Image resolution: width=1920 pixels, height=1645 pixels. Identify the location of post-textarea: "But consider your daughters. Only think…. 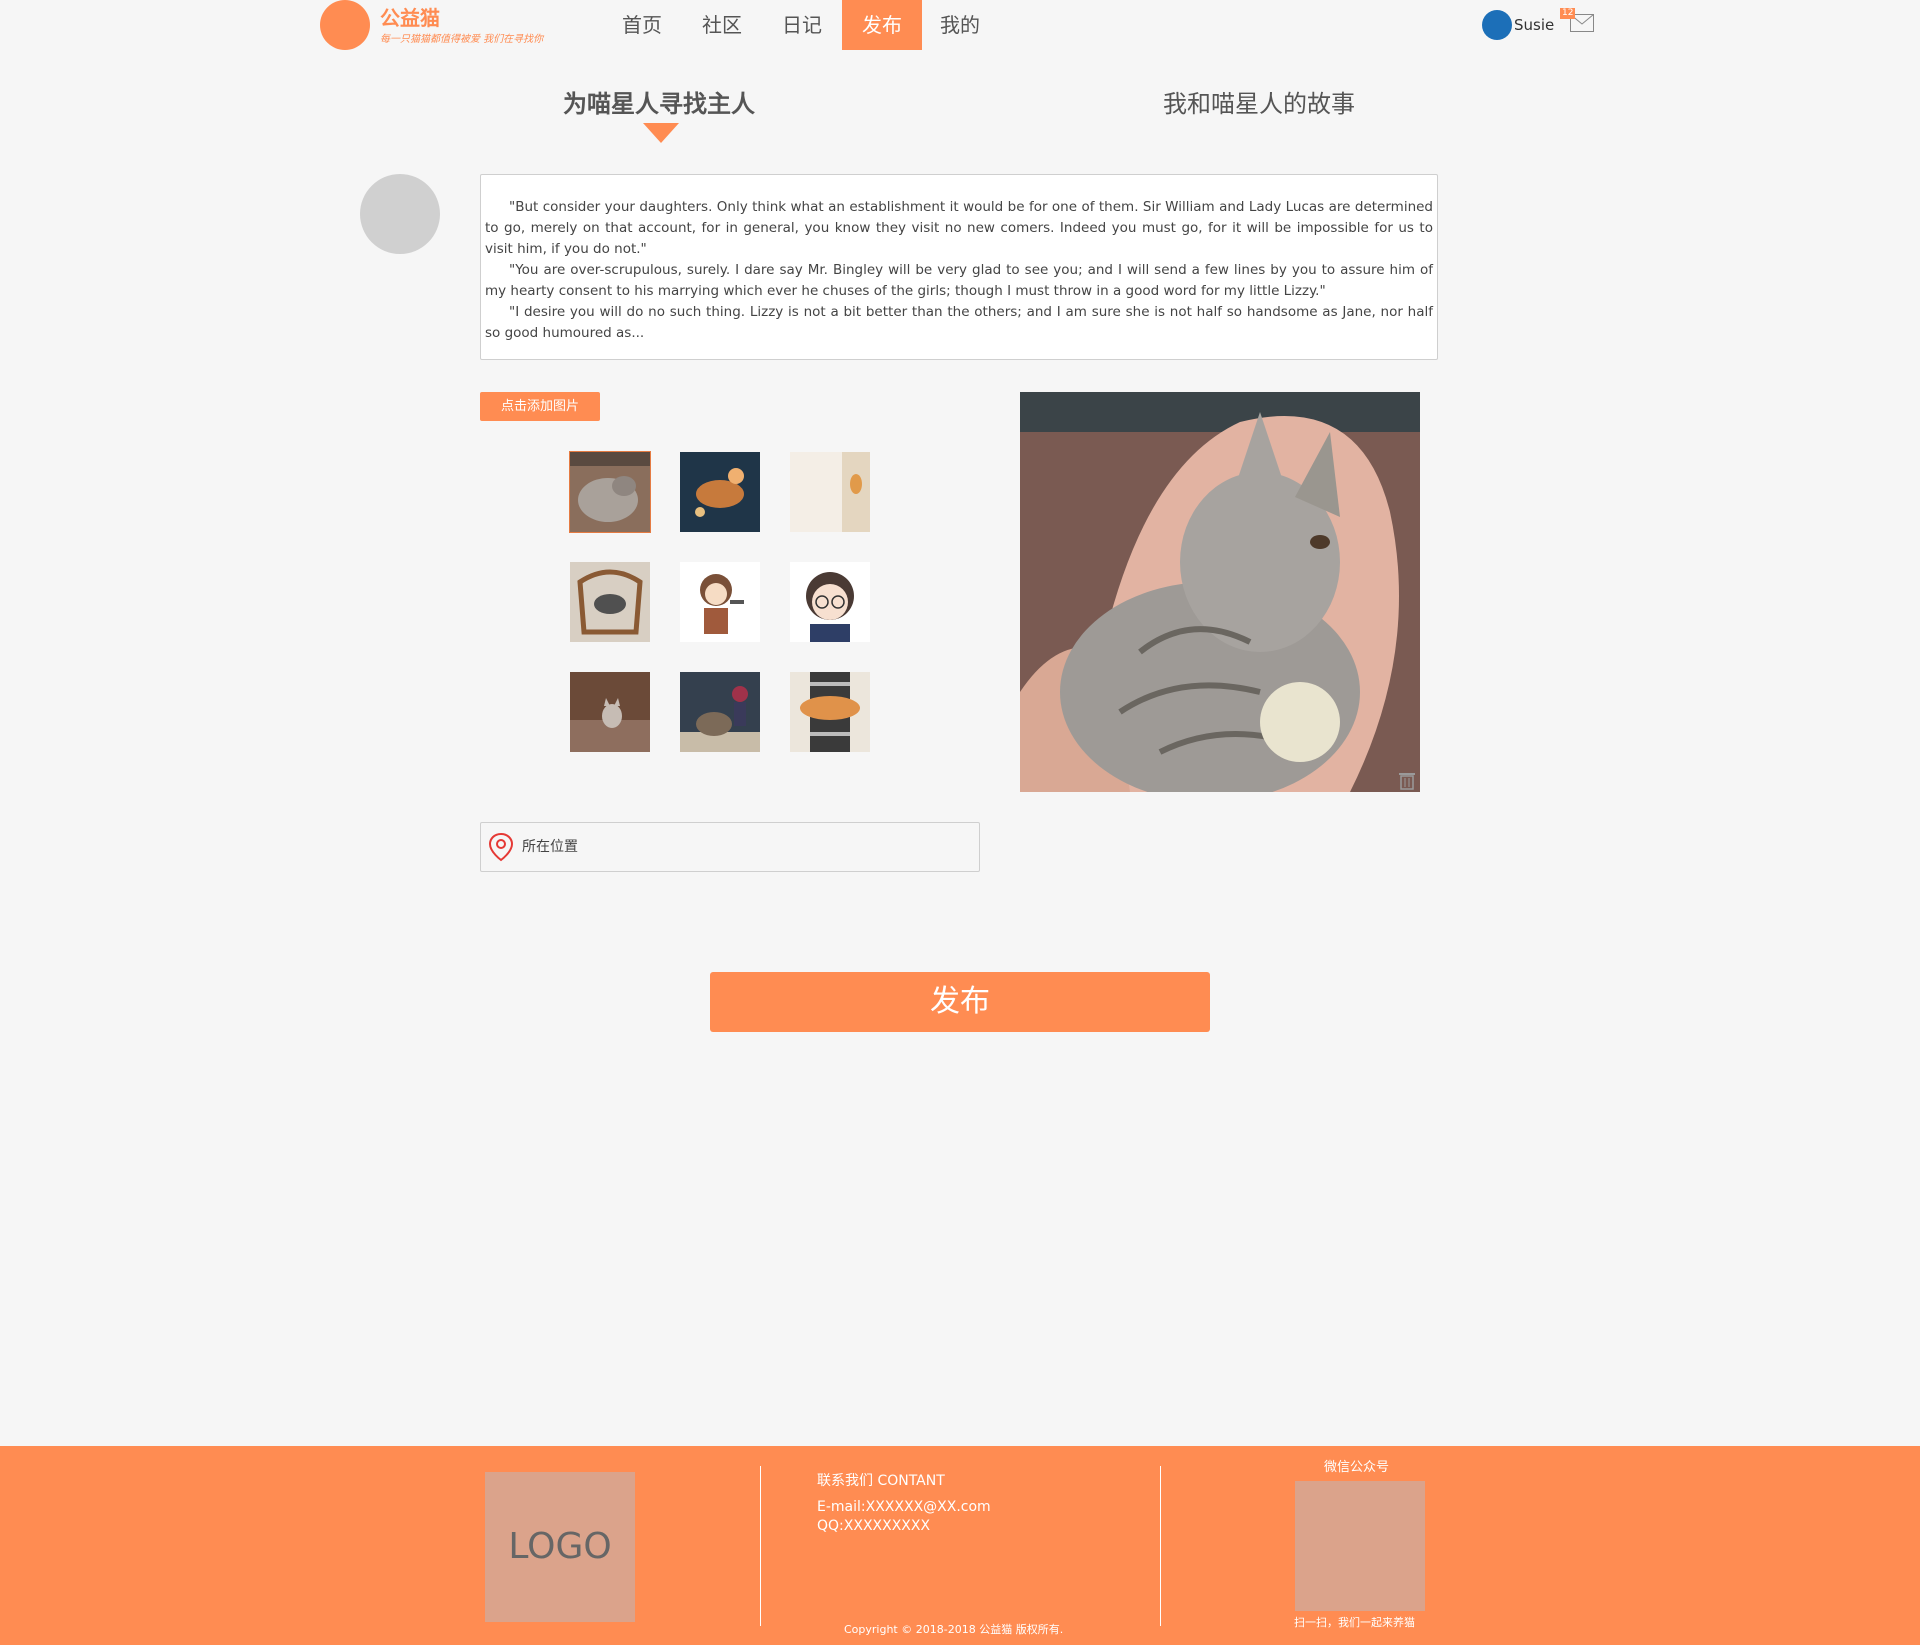
(959, 267).